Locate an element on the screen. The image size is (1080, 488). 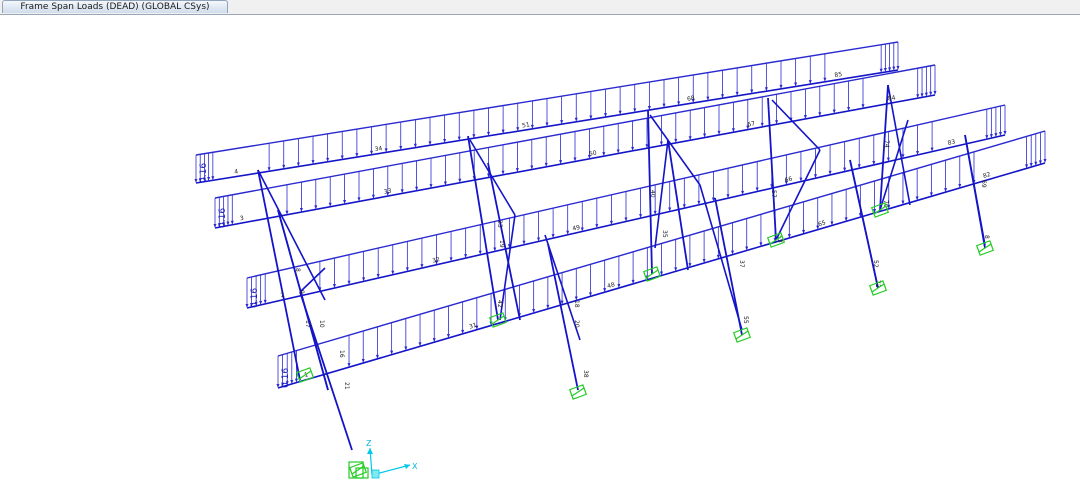
column-label: 37 is located at coordinates (741, 264).